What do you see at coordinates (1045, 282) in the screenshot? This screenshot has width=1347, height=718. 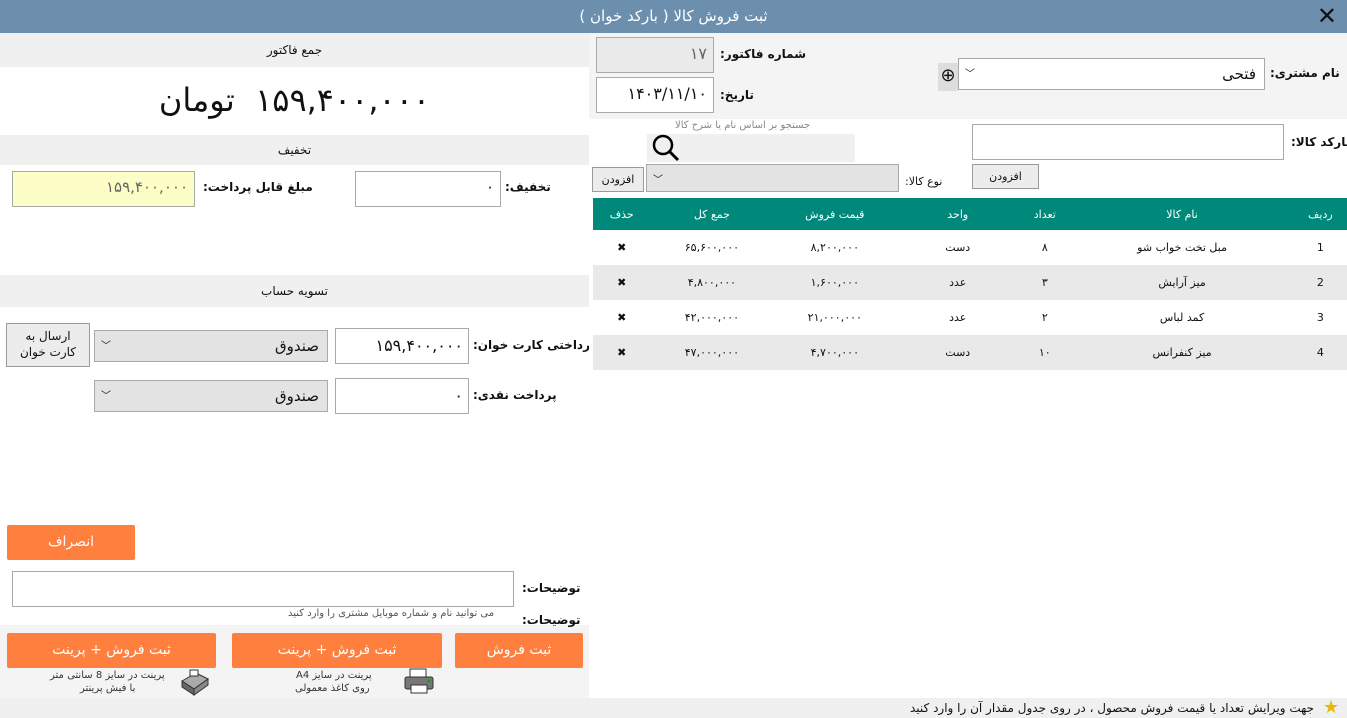 I see `item-qty: ۳` at bounding box center [1045, 282].